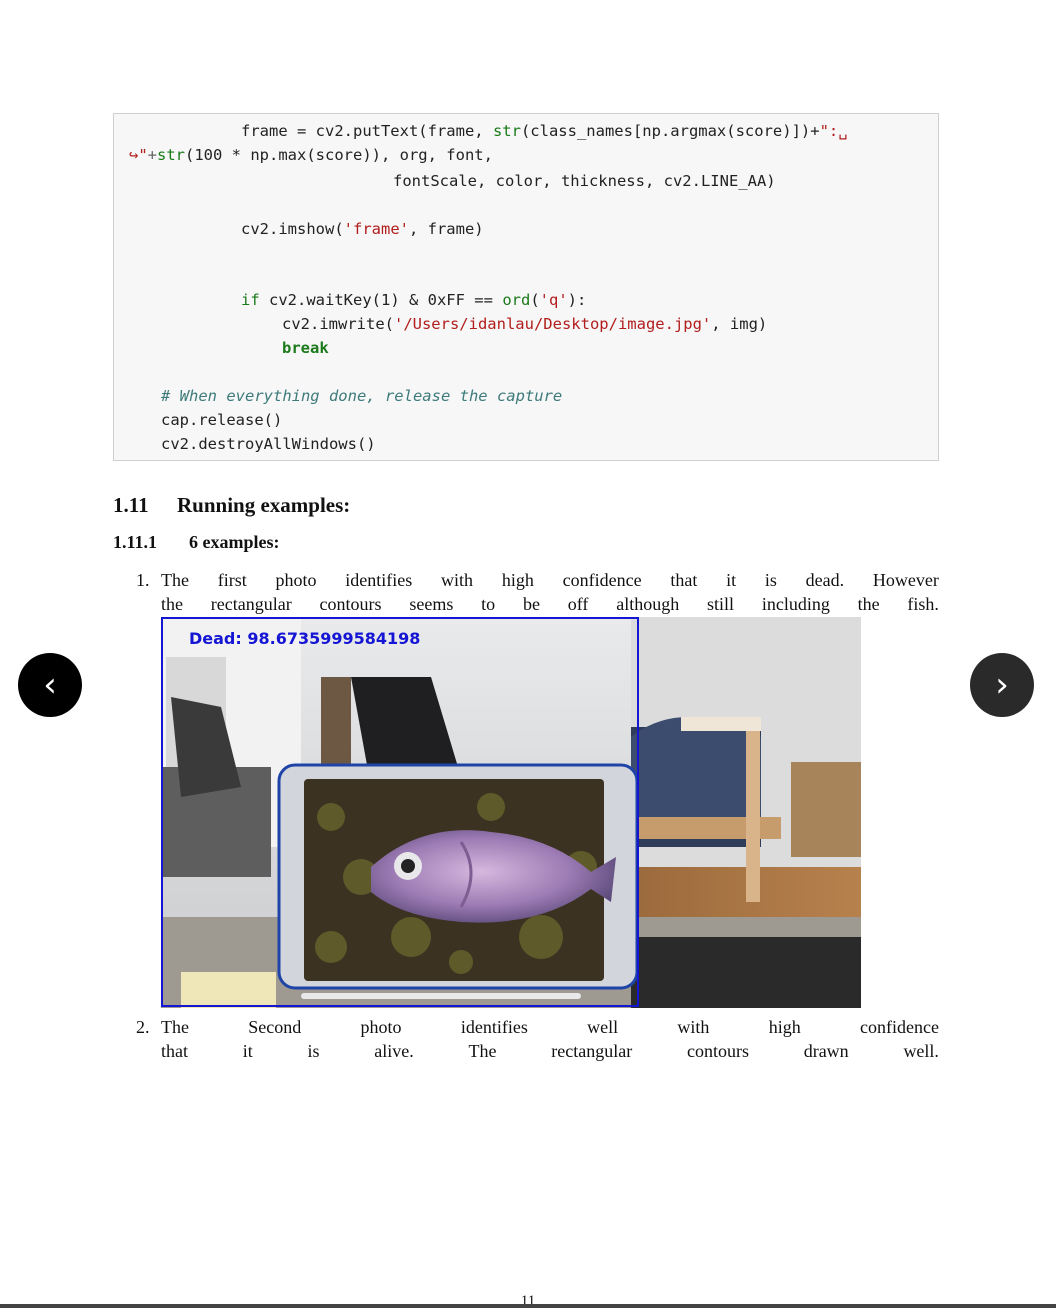  Describe the element at coordinates (135, 542) in the screenshot. I see `subsection-number: 1.11.1` at that location.